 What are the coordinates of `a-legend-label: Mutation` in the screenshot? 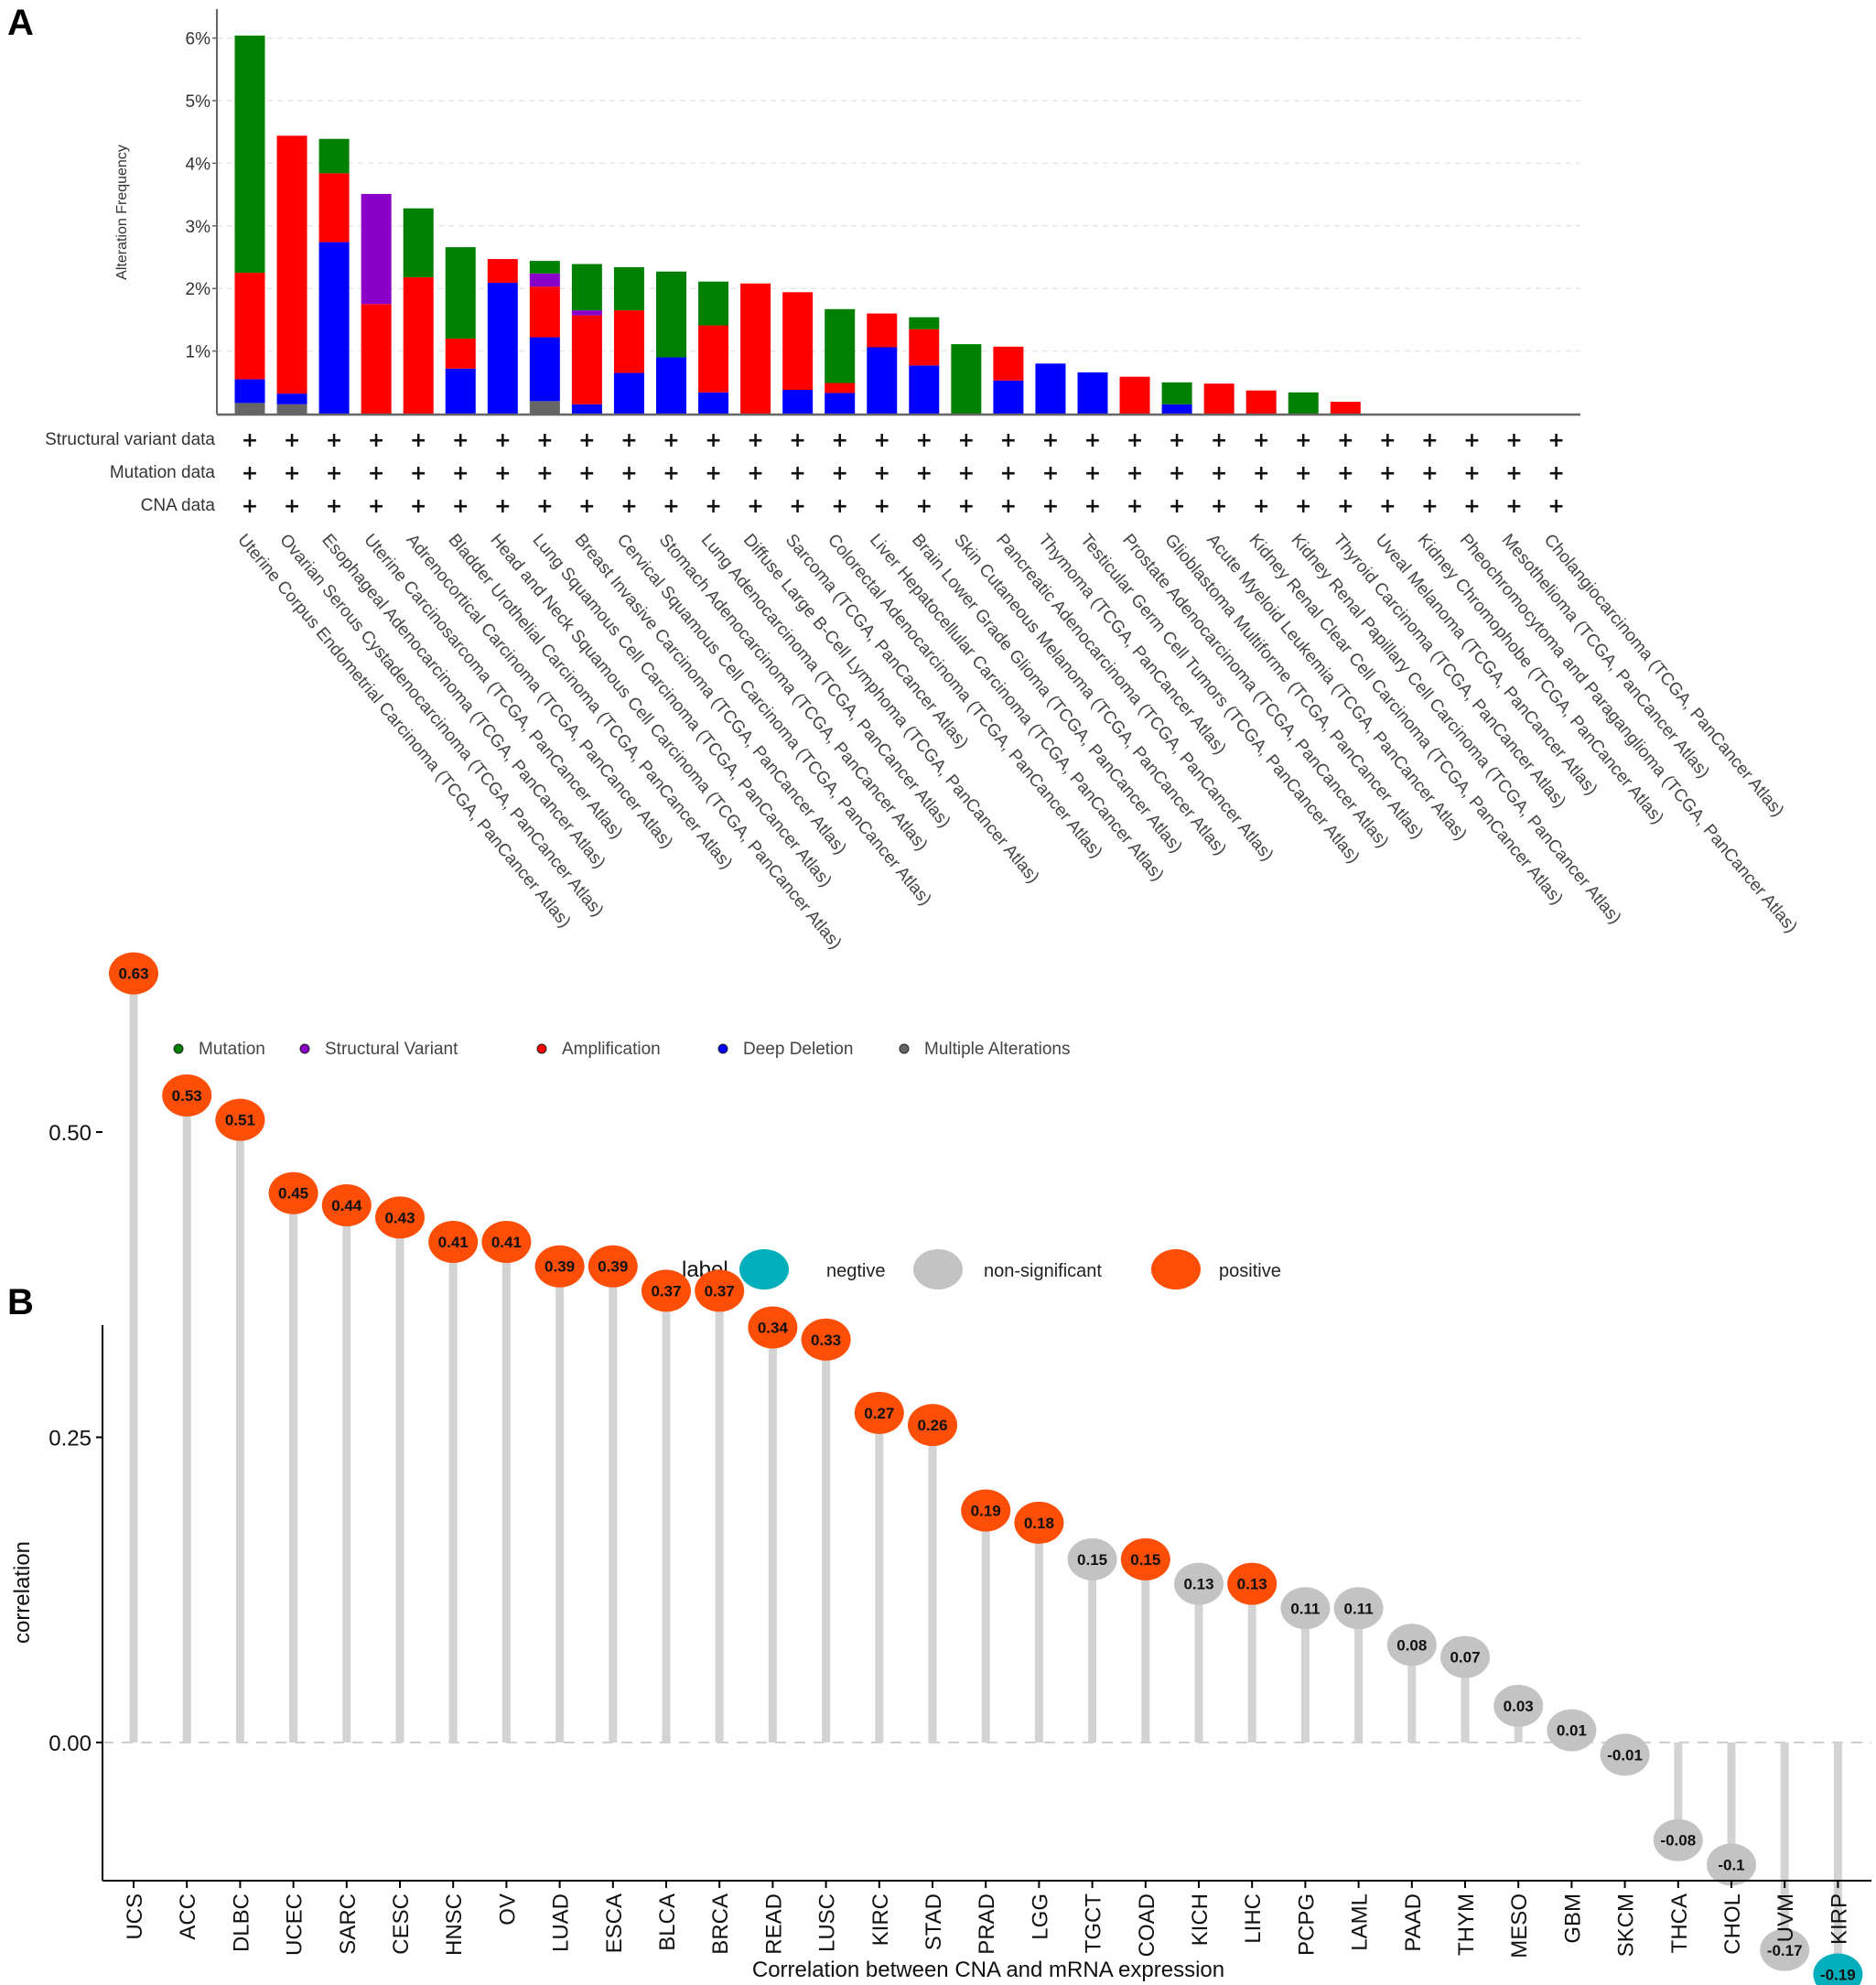 It's located at (232, 1049).